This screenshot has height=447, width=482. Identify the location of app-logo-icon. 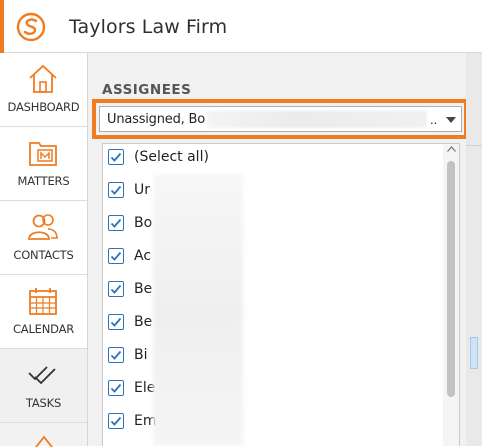
(31, 27).